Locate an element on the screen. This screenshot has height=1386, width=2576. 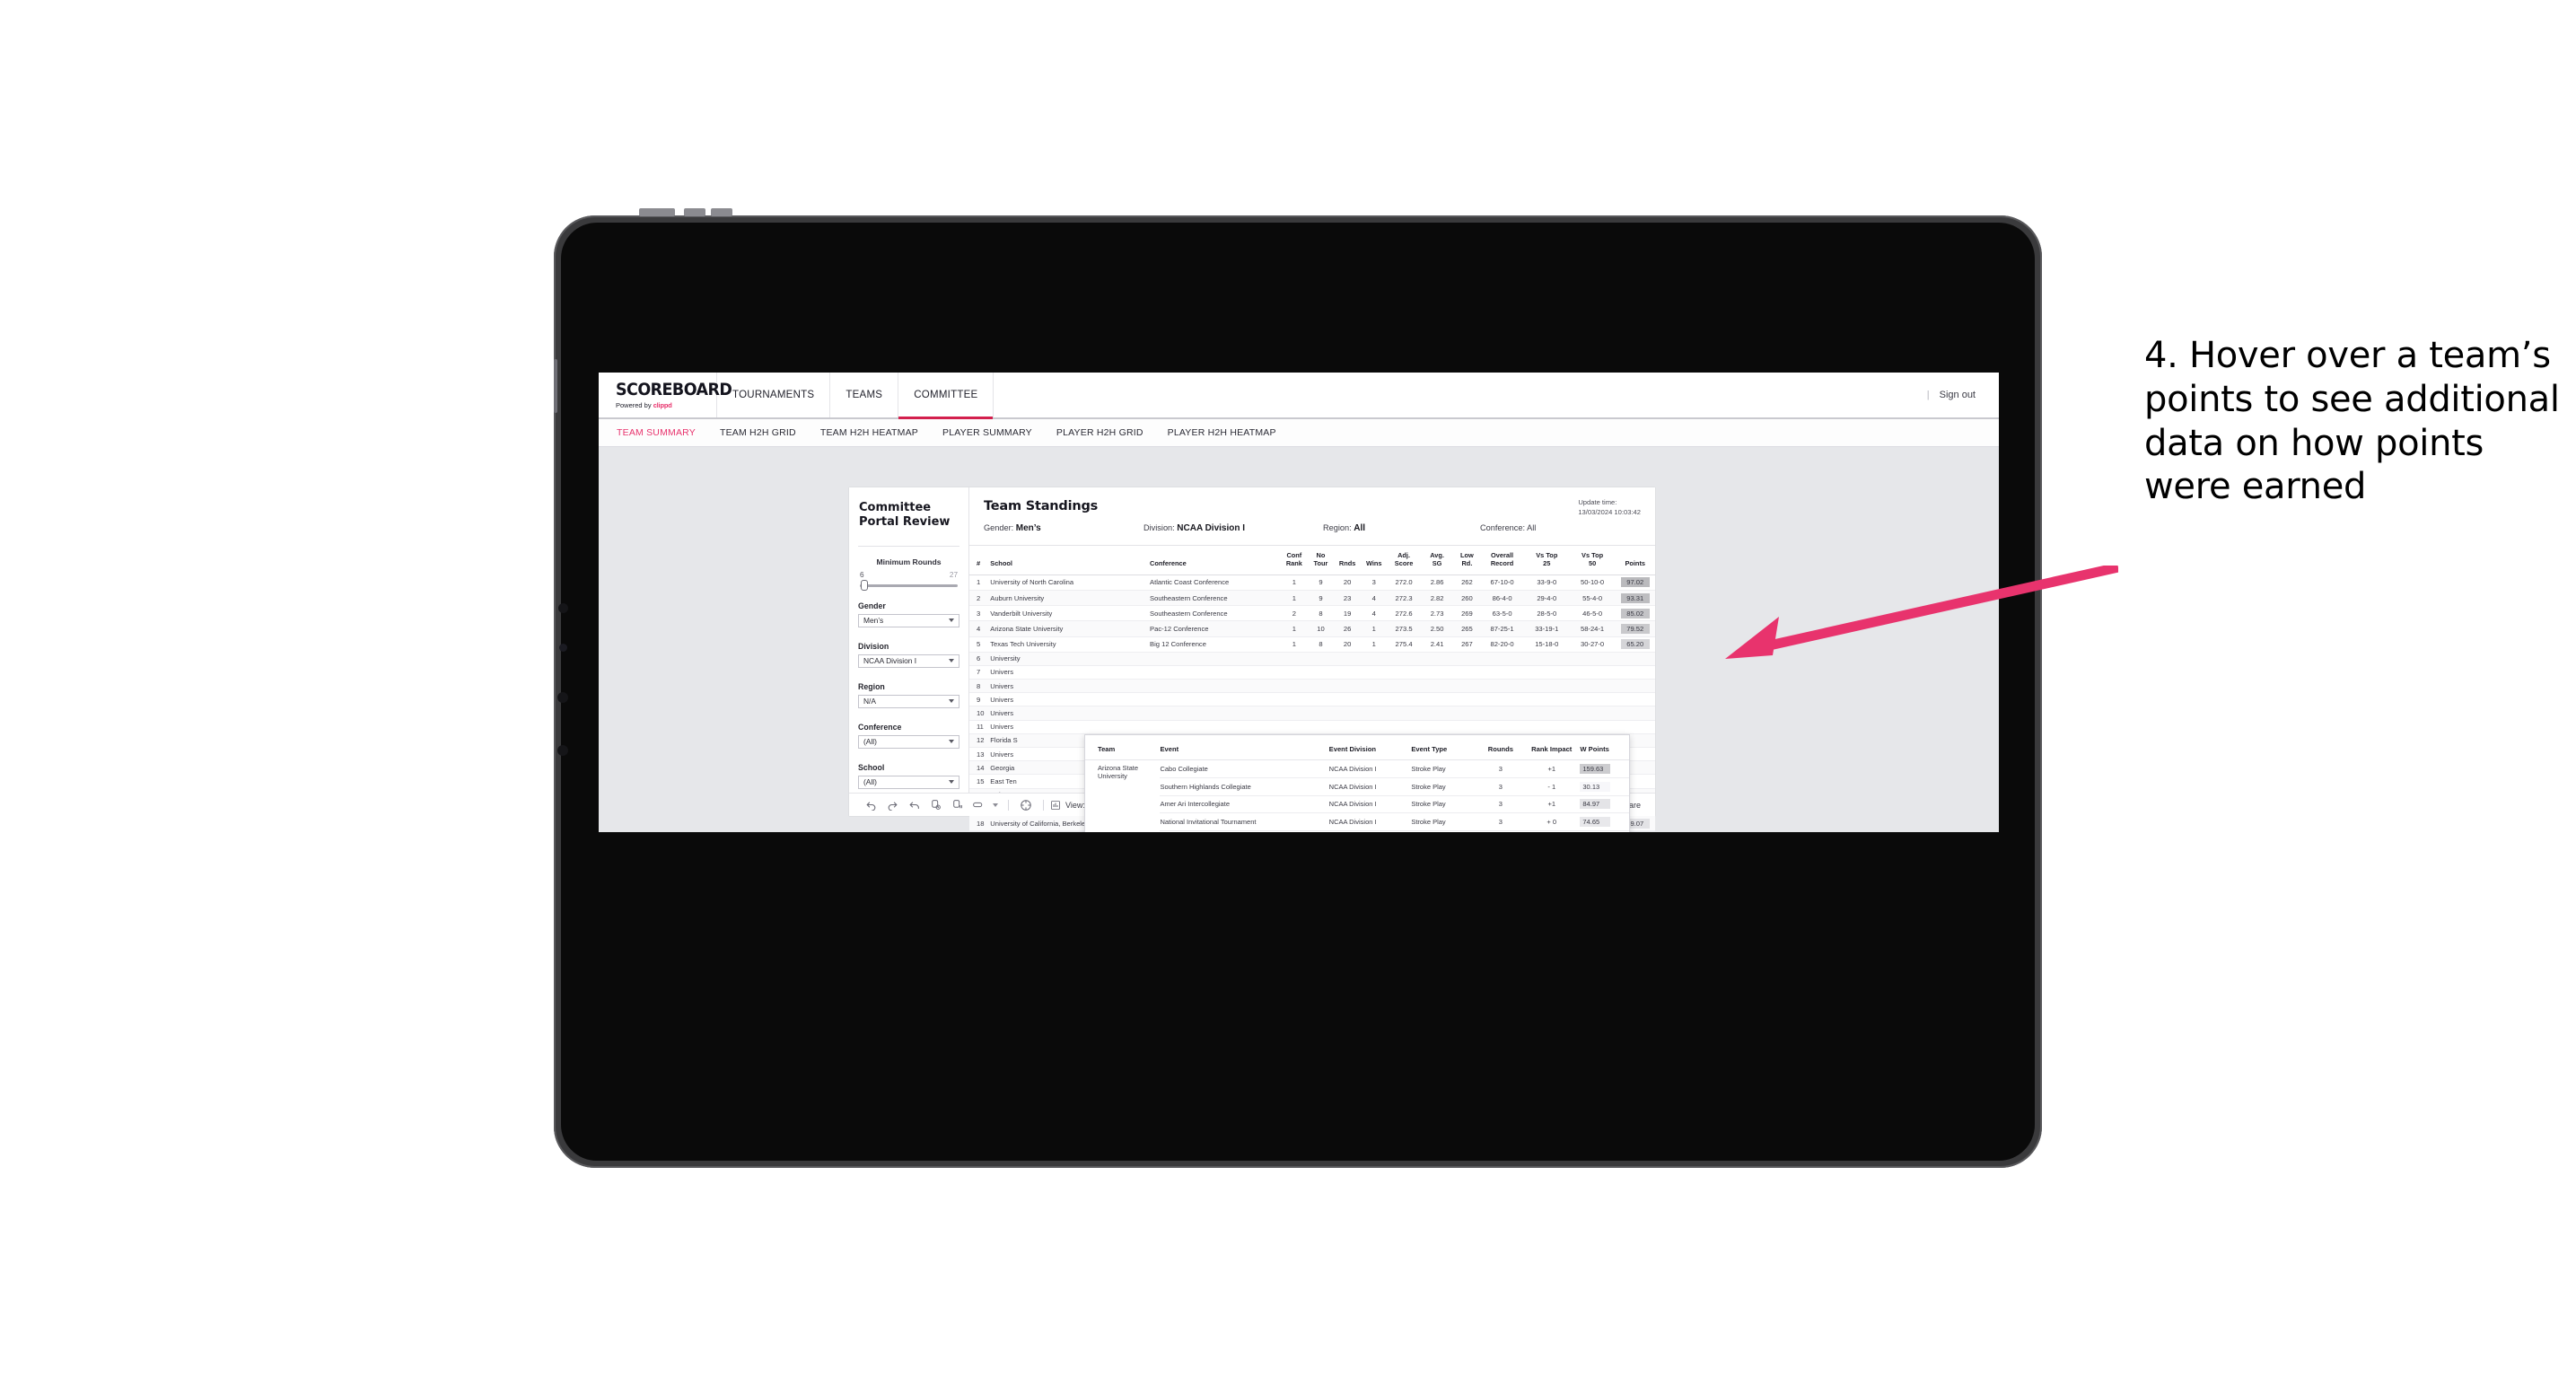
cell-school: Univers is located at coordinates (1070, 700).